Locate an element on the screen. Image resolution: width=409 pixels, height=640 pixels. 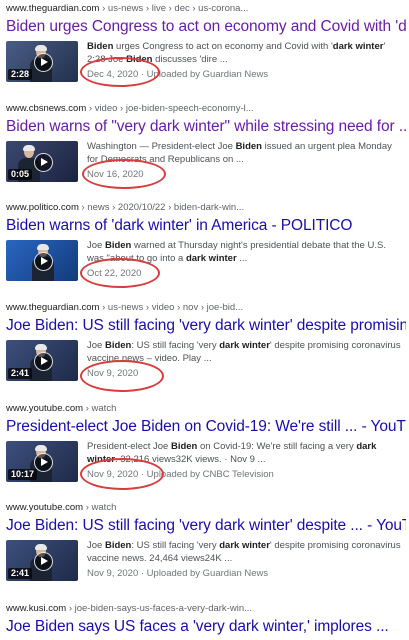
video-duration: 2:28 is located at coordinates (20, 74).